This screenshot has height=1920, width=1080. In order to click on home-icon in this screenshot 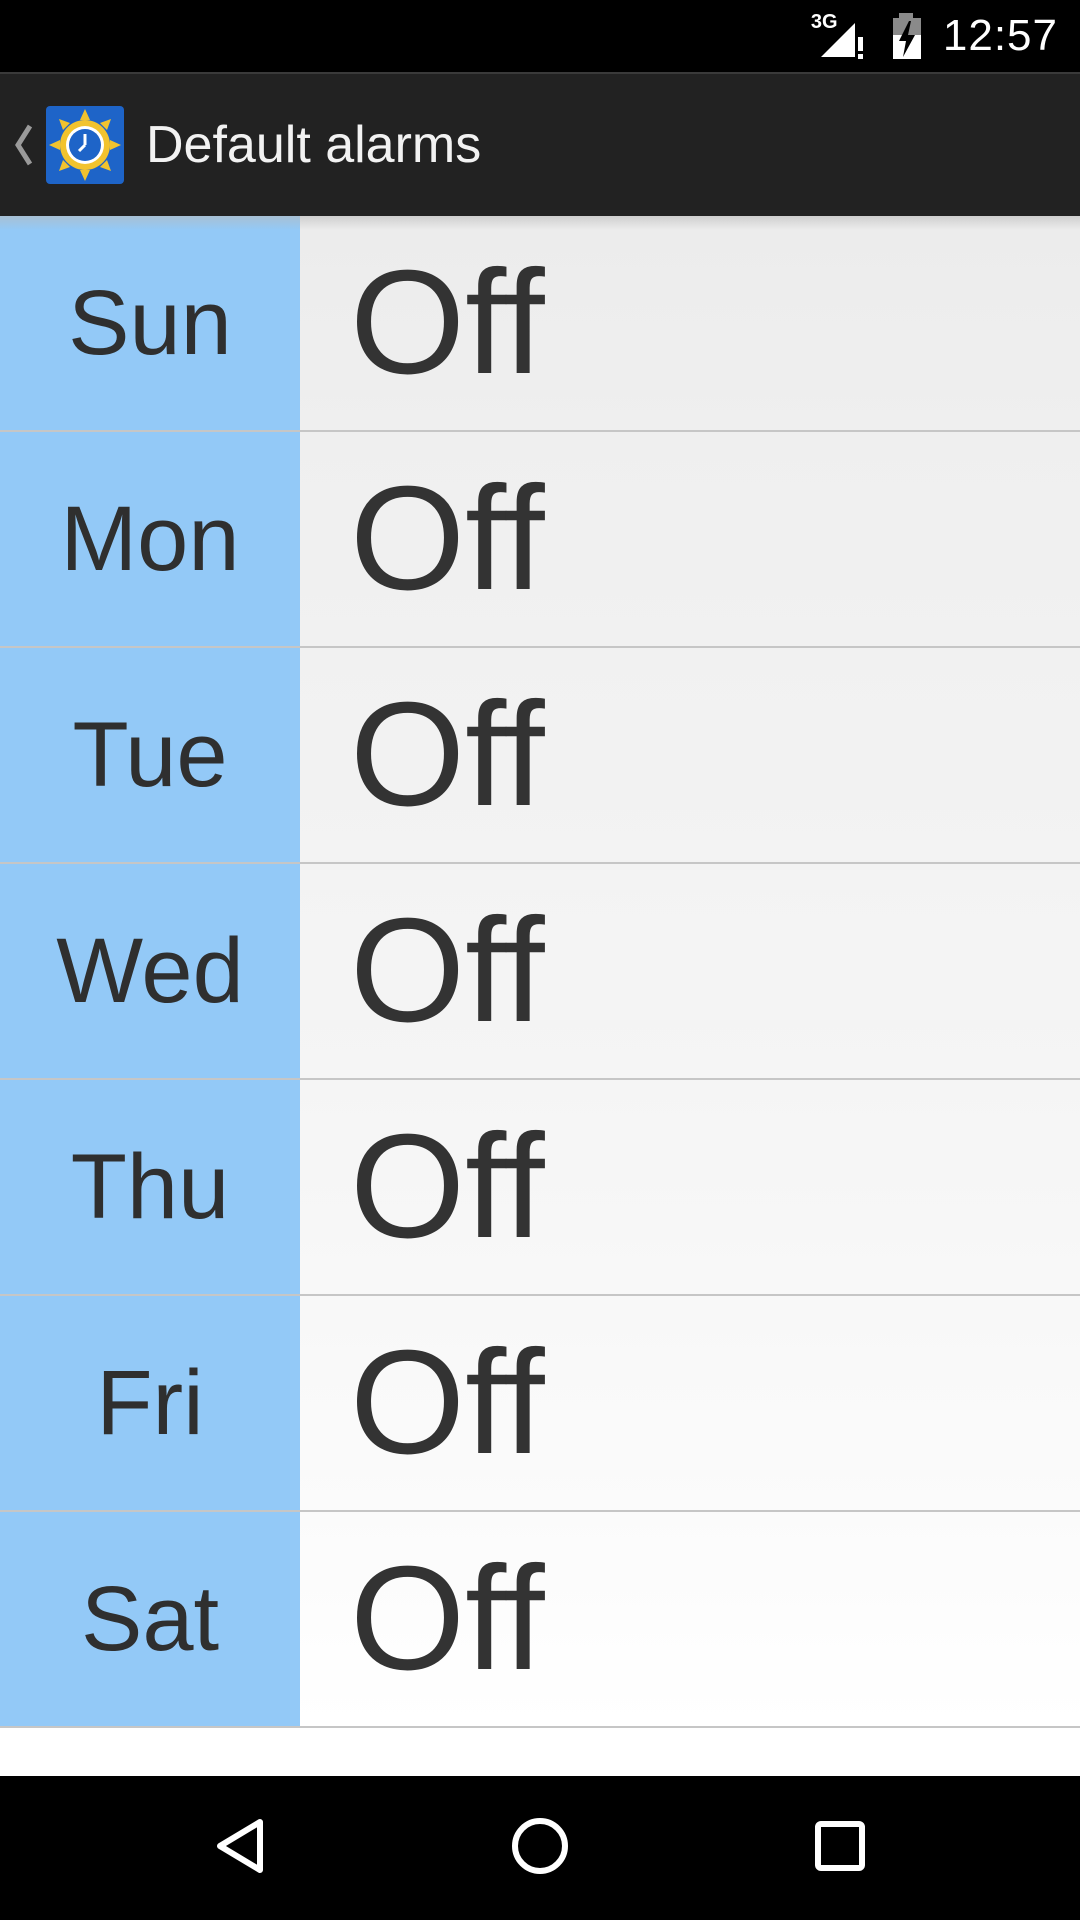, I will do `click(540, 1848)`.